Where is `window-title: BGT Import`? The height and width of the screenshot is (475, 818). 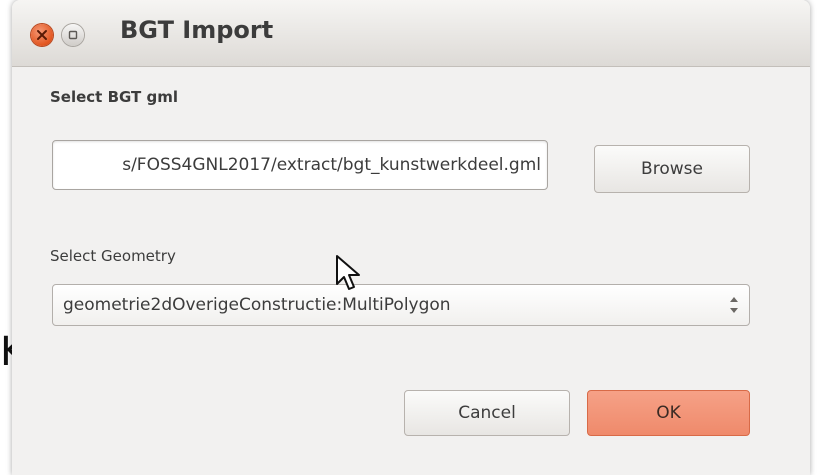
window-title: BGT Import is located at coordinates (197, 30).